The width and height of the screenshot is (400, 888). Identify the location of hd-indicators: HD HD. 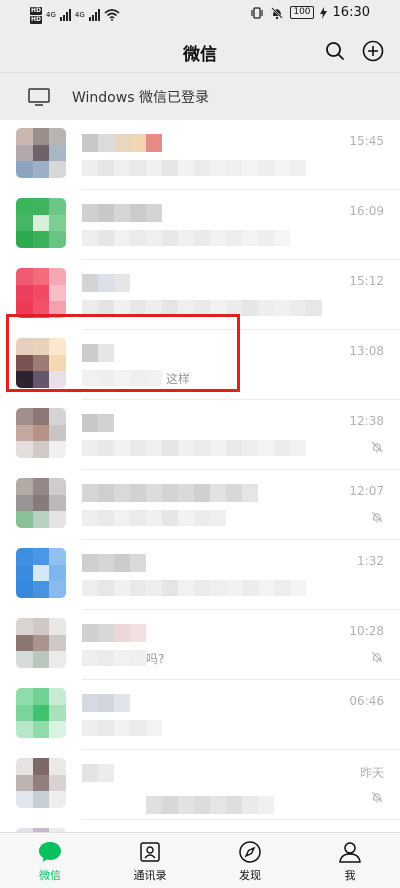
(36, 15).